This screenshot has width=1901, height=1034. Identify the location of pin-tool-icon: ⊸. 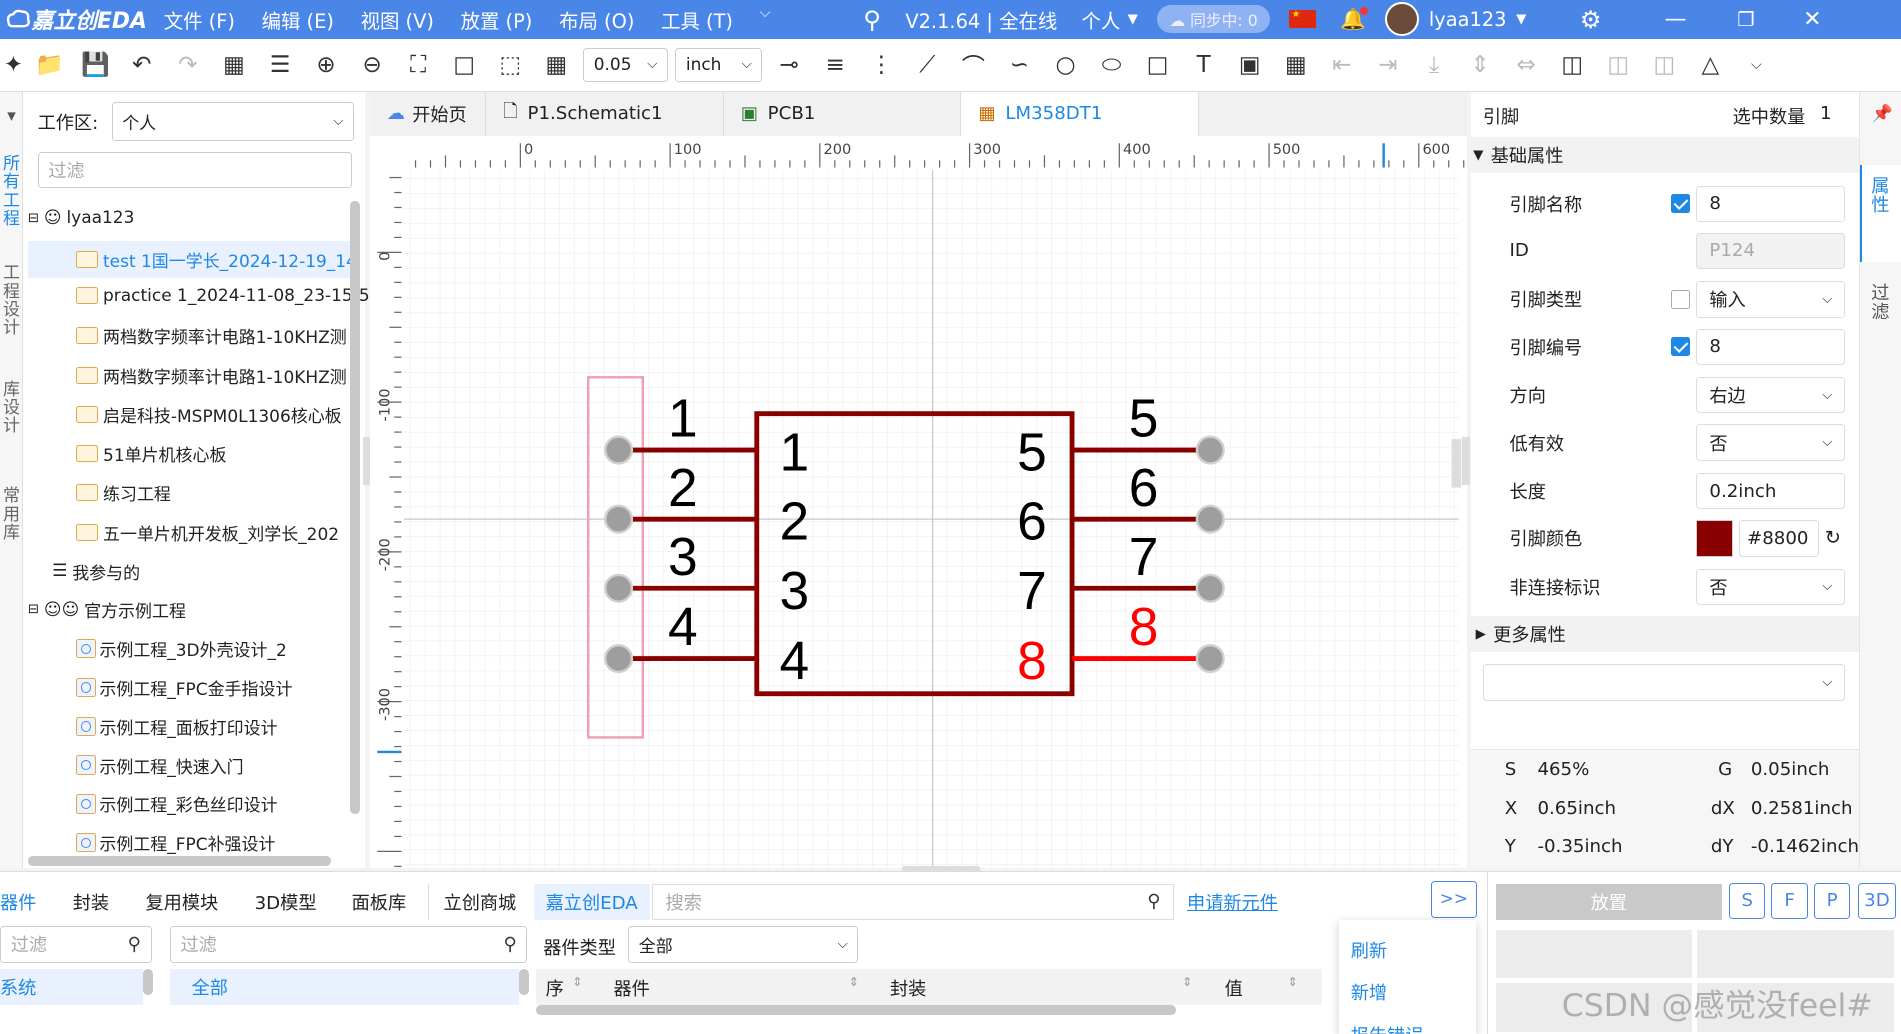
(789, 64).